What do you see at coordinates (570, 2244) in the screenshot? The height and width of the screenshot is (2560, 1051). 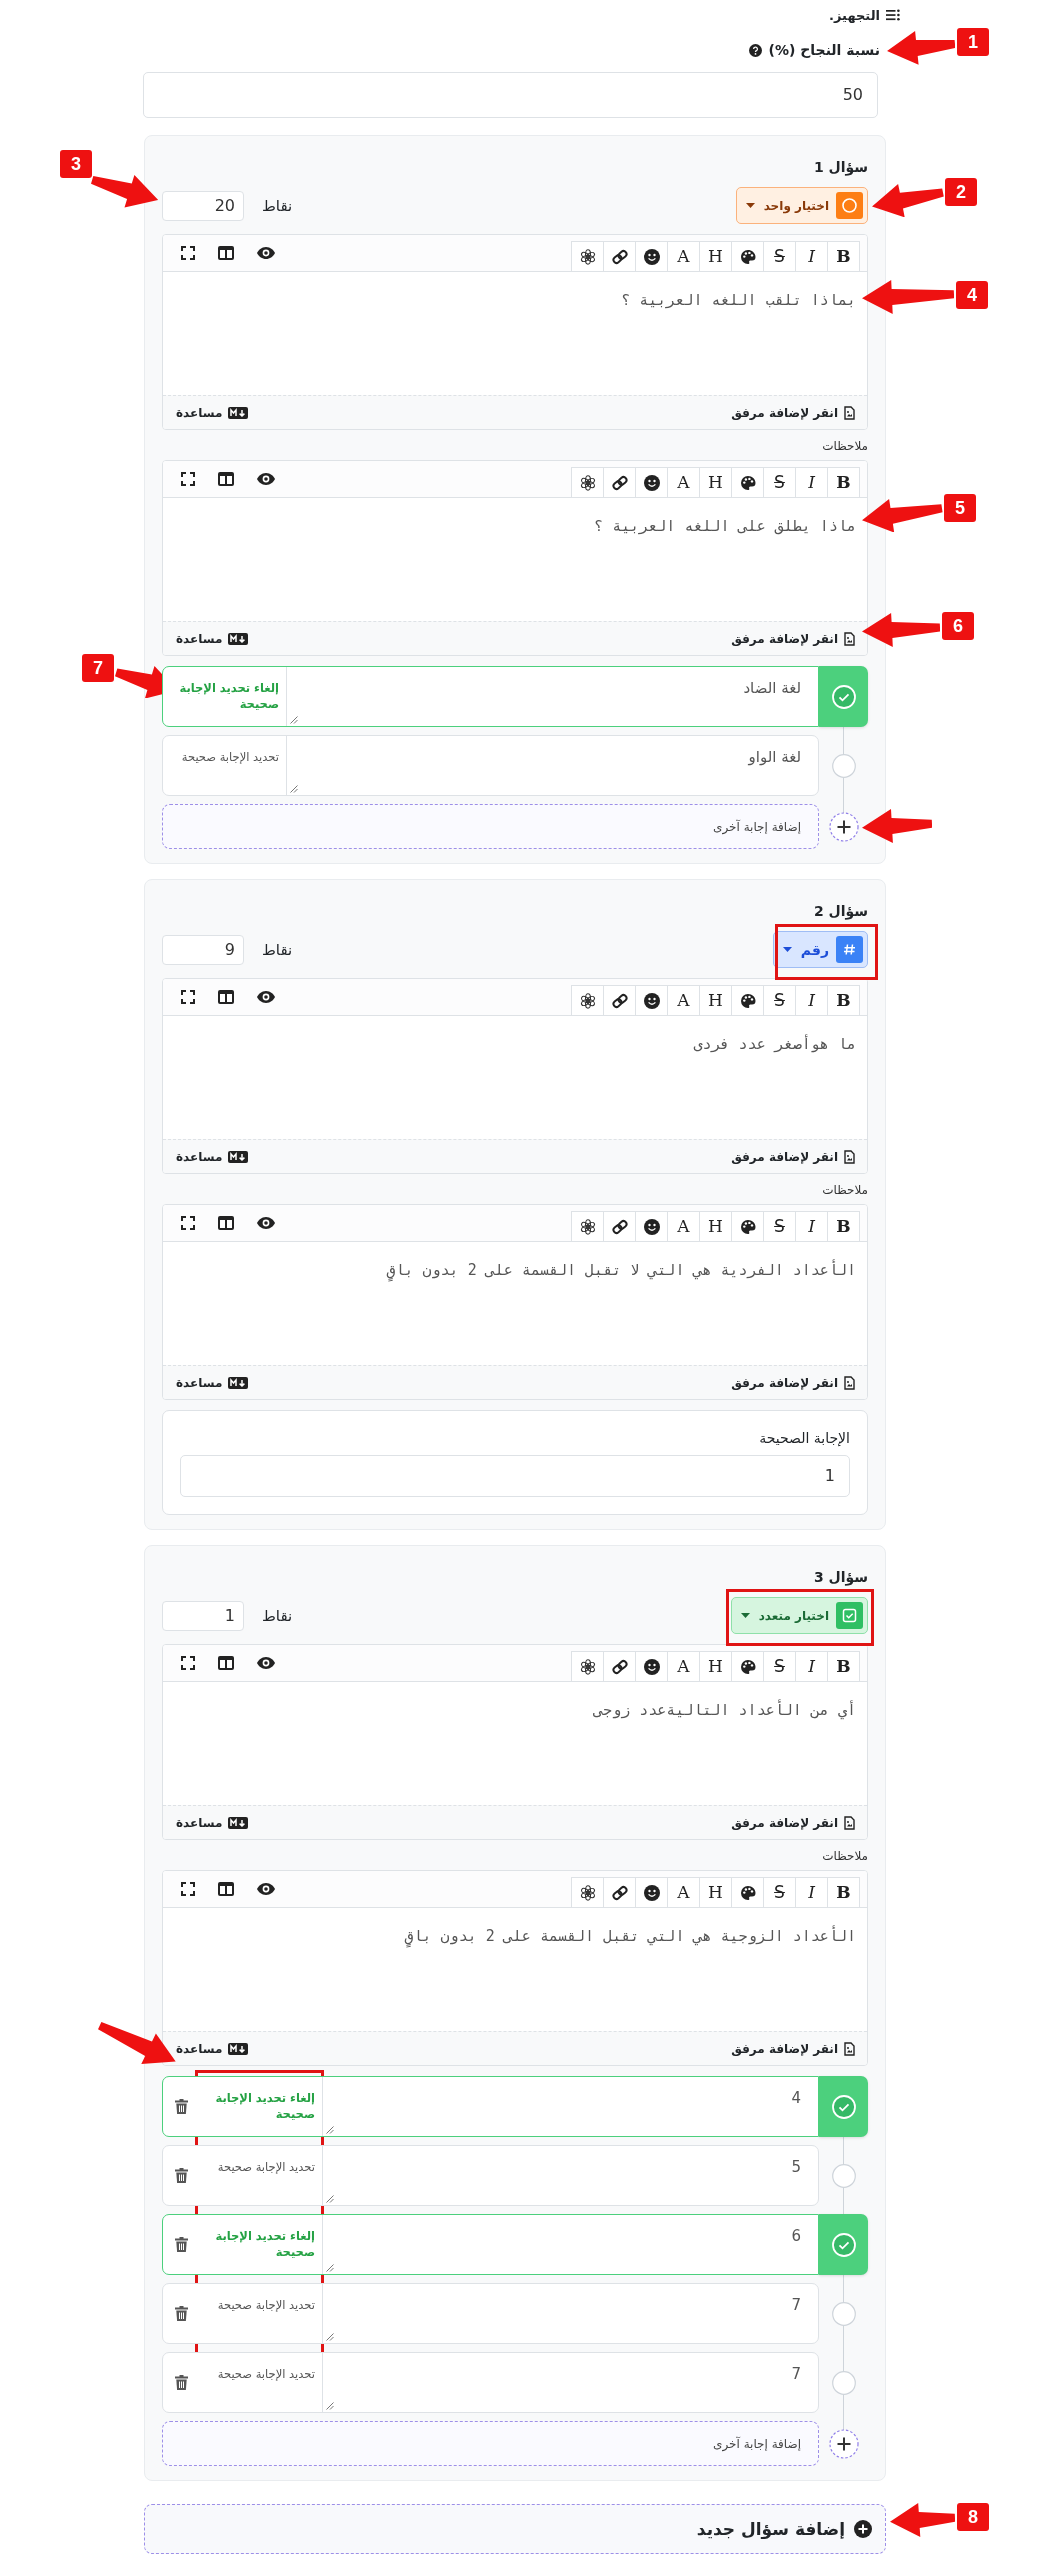 I see `answer-input: 6` at bounding box center [570, 2244].